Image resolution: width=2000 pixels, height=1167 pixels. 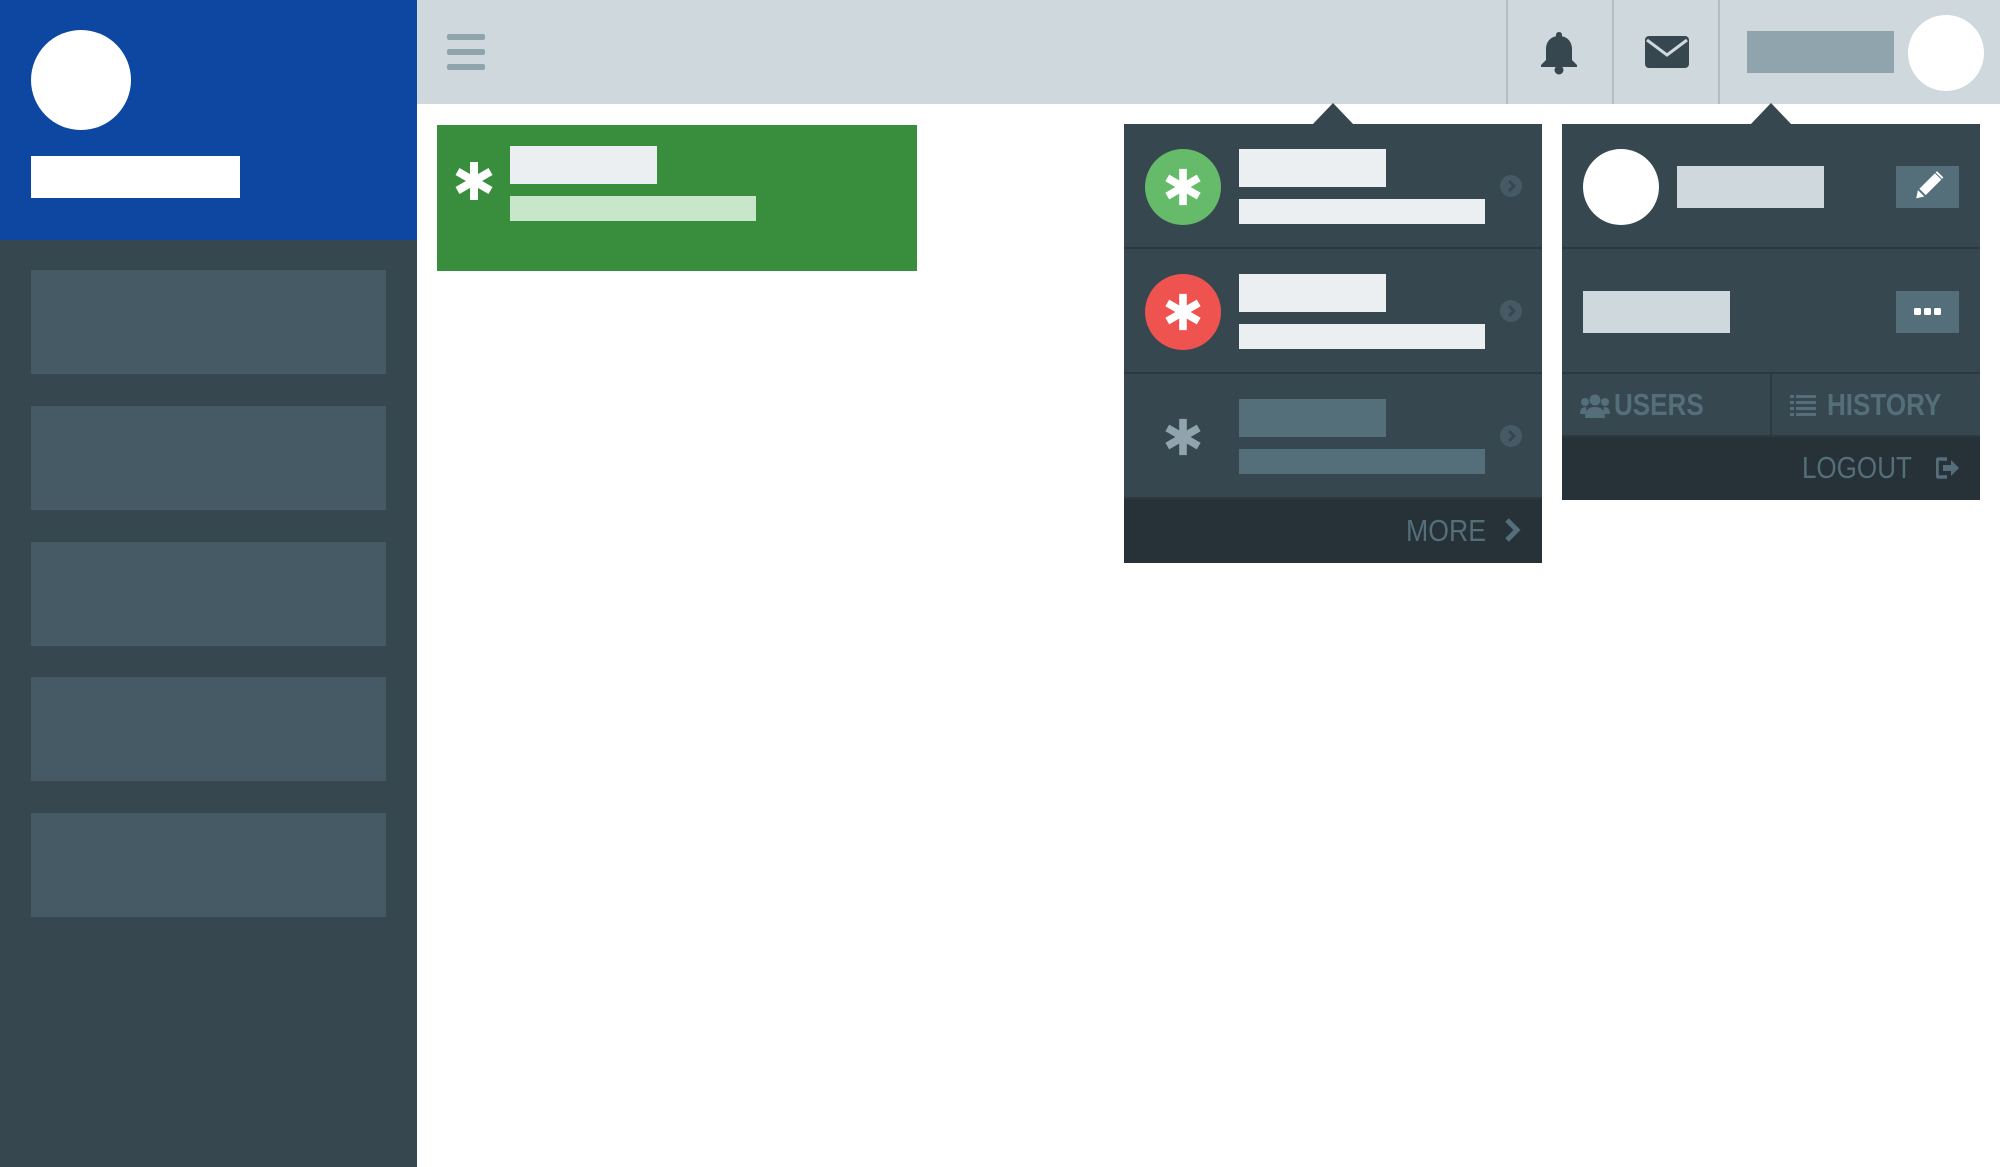 What do you see at coordinates (1803, 405) in the screenshot?
I see `list-icon` at bounding box center [1803, 405].